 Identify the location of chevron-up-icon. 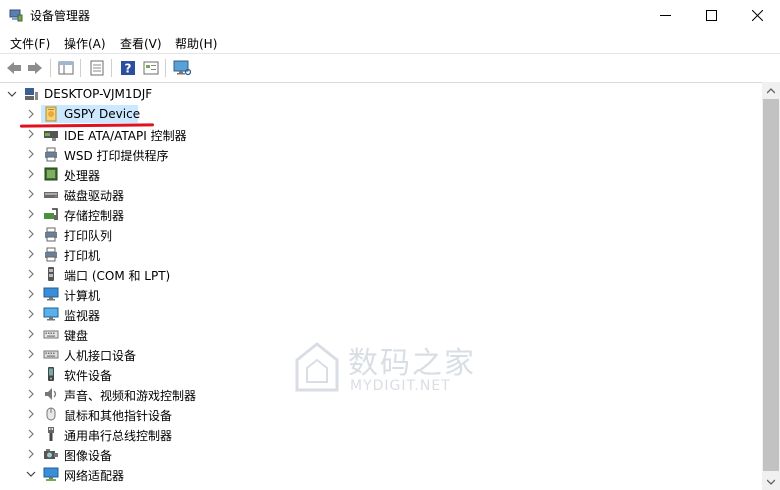
(771, 90).